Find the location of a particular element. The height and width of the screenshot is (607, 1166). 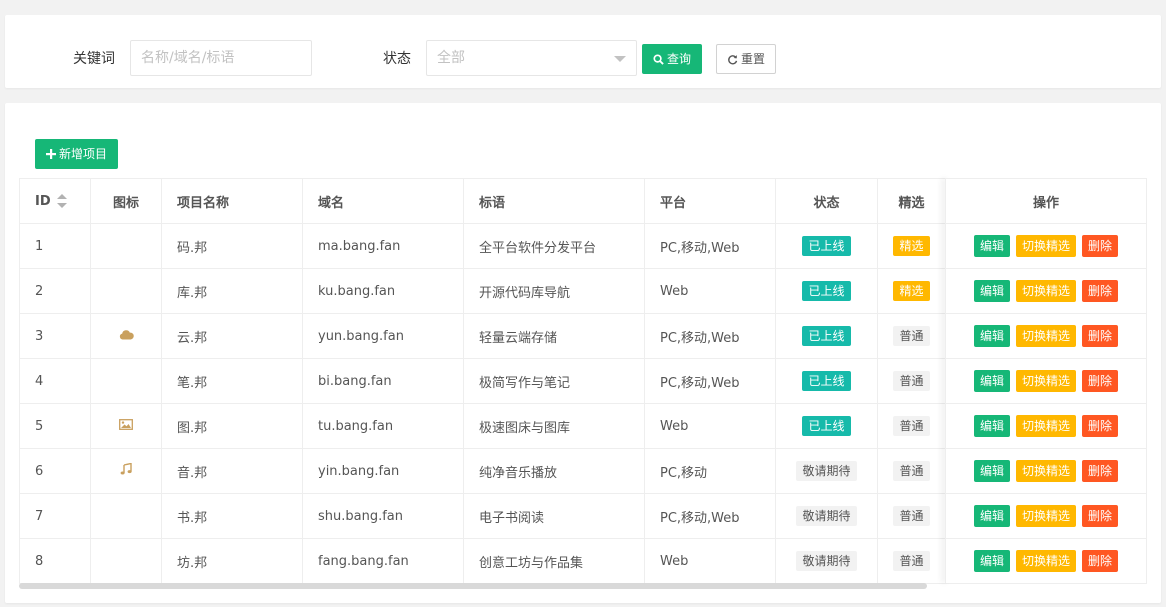

query-button: 查询 is located at coordinates (672, 59).